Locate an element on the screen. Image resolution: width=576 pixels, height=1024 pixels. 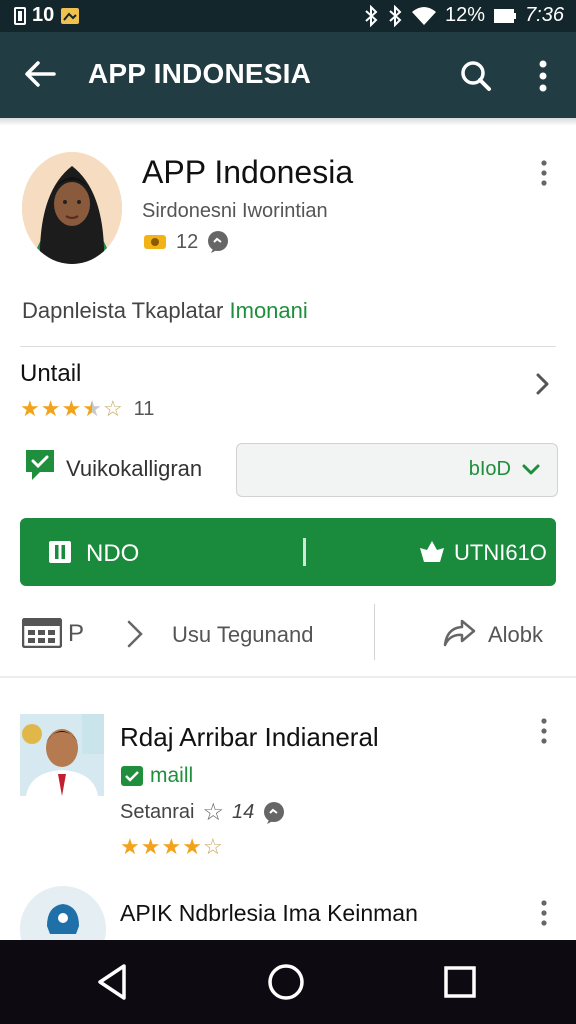
feature-label: Vuikokalligran is located at coordinates (134, 468).